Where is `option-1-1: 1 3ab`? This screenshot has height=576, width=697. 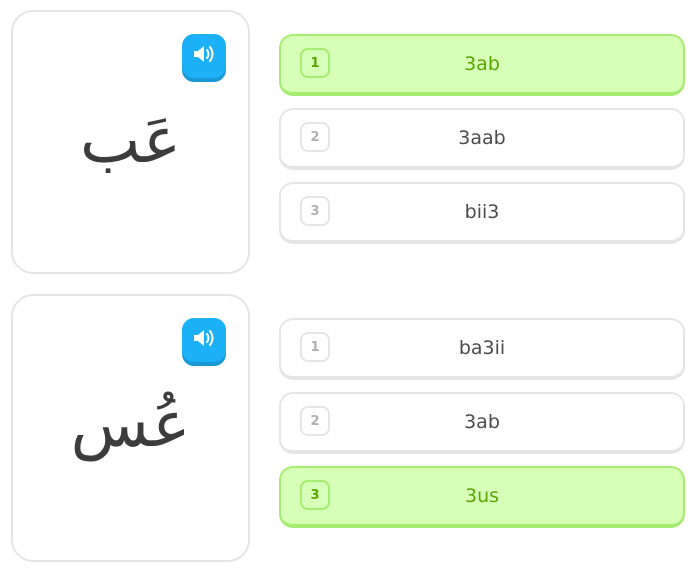
option-1-1: 1 3ab is located at coordinates (482, 65).